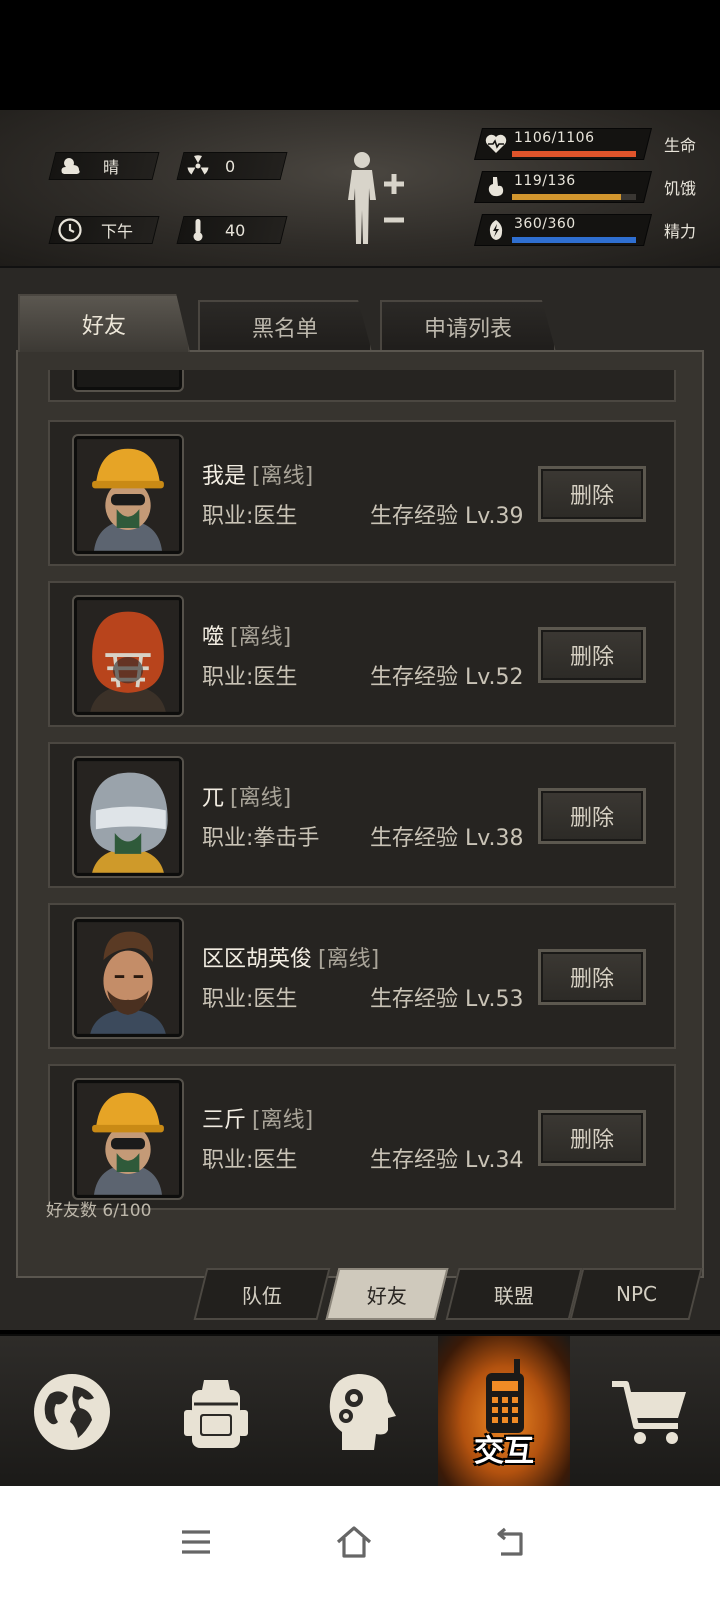 The height and width of the screenshot is (1600, 720). I want to click on friend-exp: 生存经验 Lv.53, so click(447, 999).